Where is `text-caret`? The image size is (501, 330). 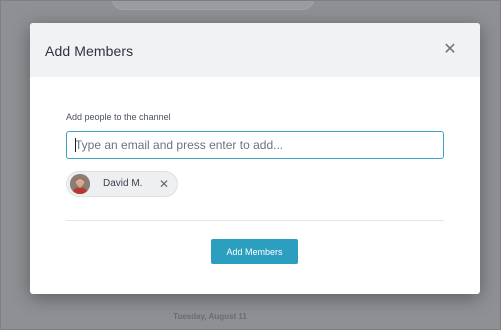
text-caret is located at coordinates (75, 145).